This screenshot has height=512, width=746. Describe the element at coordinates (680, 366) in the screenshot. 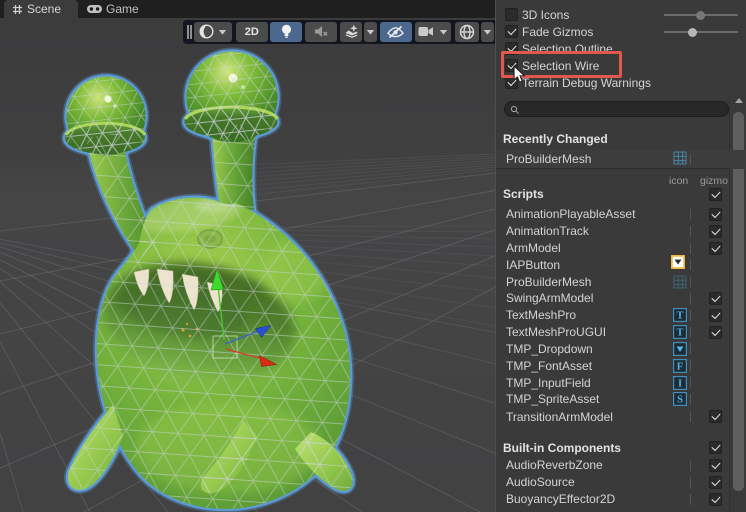

I see `svg-text: F` at that location.